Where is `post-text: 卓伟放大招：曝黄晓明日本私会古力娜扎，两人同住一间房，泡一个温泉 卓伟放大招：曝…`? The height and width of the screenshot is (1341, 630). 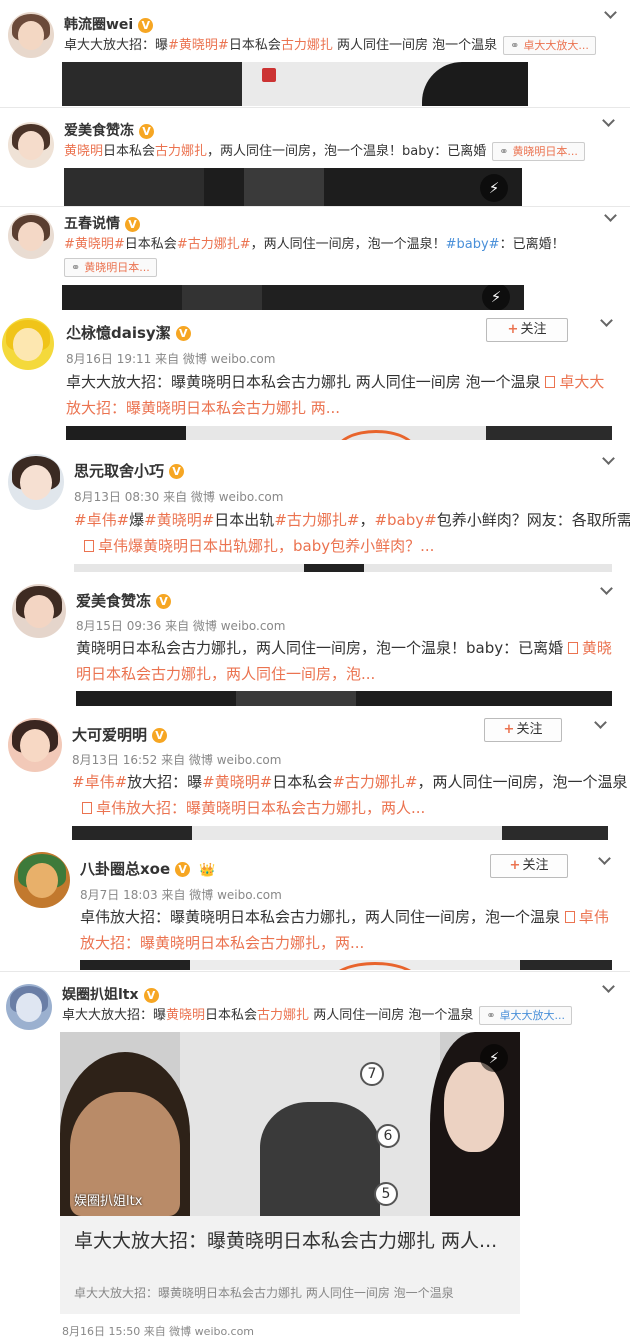 post-text: 卓伟放大招：曝黄晓明日本私会古力娜扎，两人同住一间房，泡一个温泉 卓伟放大招：曝… is located at coordinates (344, 930).